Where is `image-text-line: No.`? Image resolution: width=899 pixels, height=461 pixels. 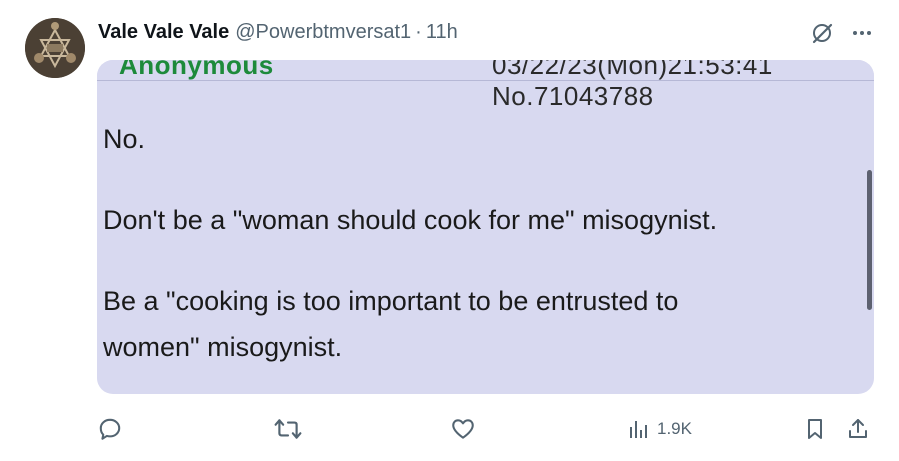
image-text-line: No. is located at coordinates (124, 139).